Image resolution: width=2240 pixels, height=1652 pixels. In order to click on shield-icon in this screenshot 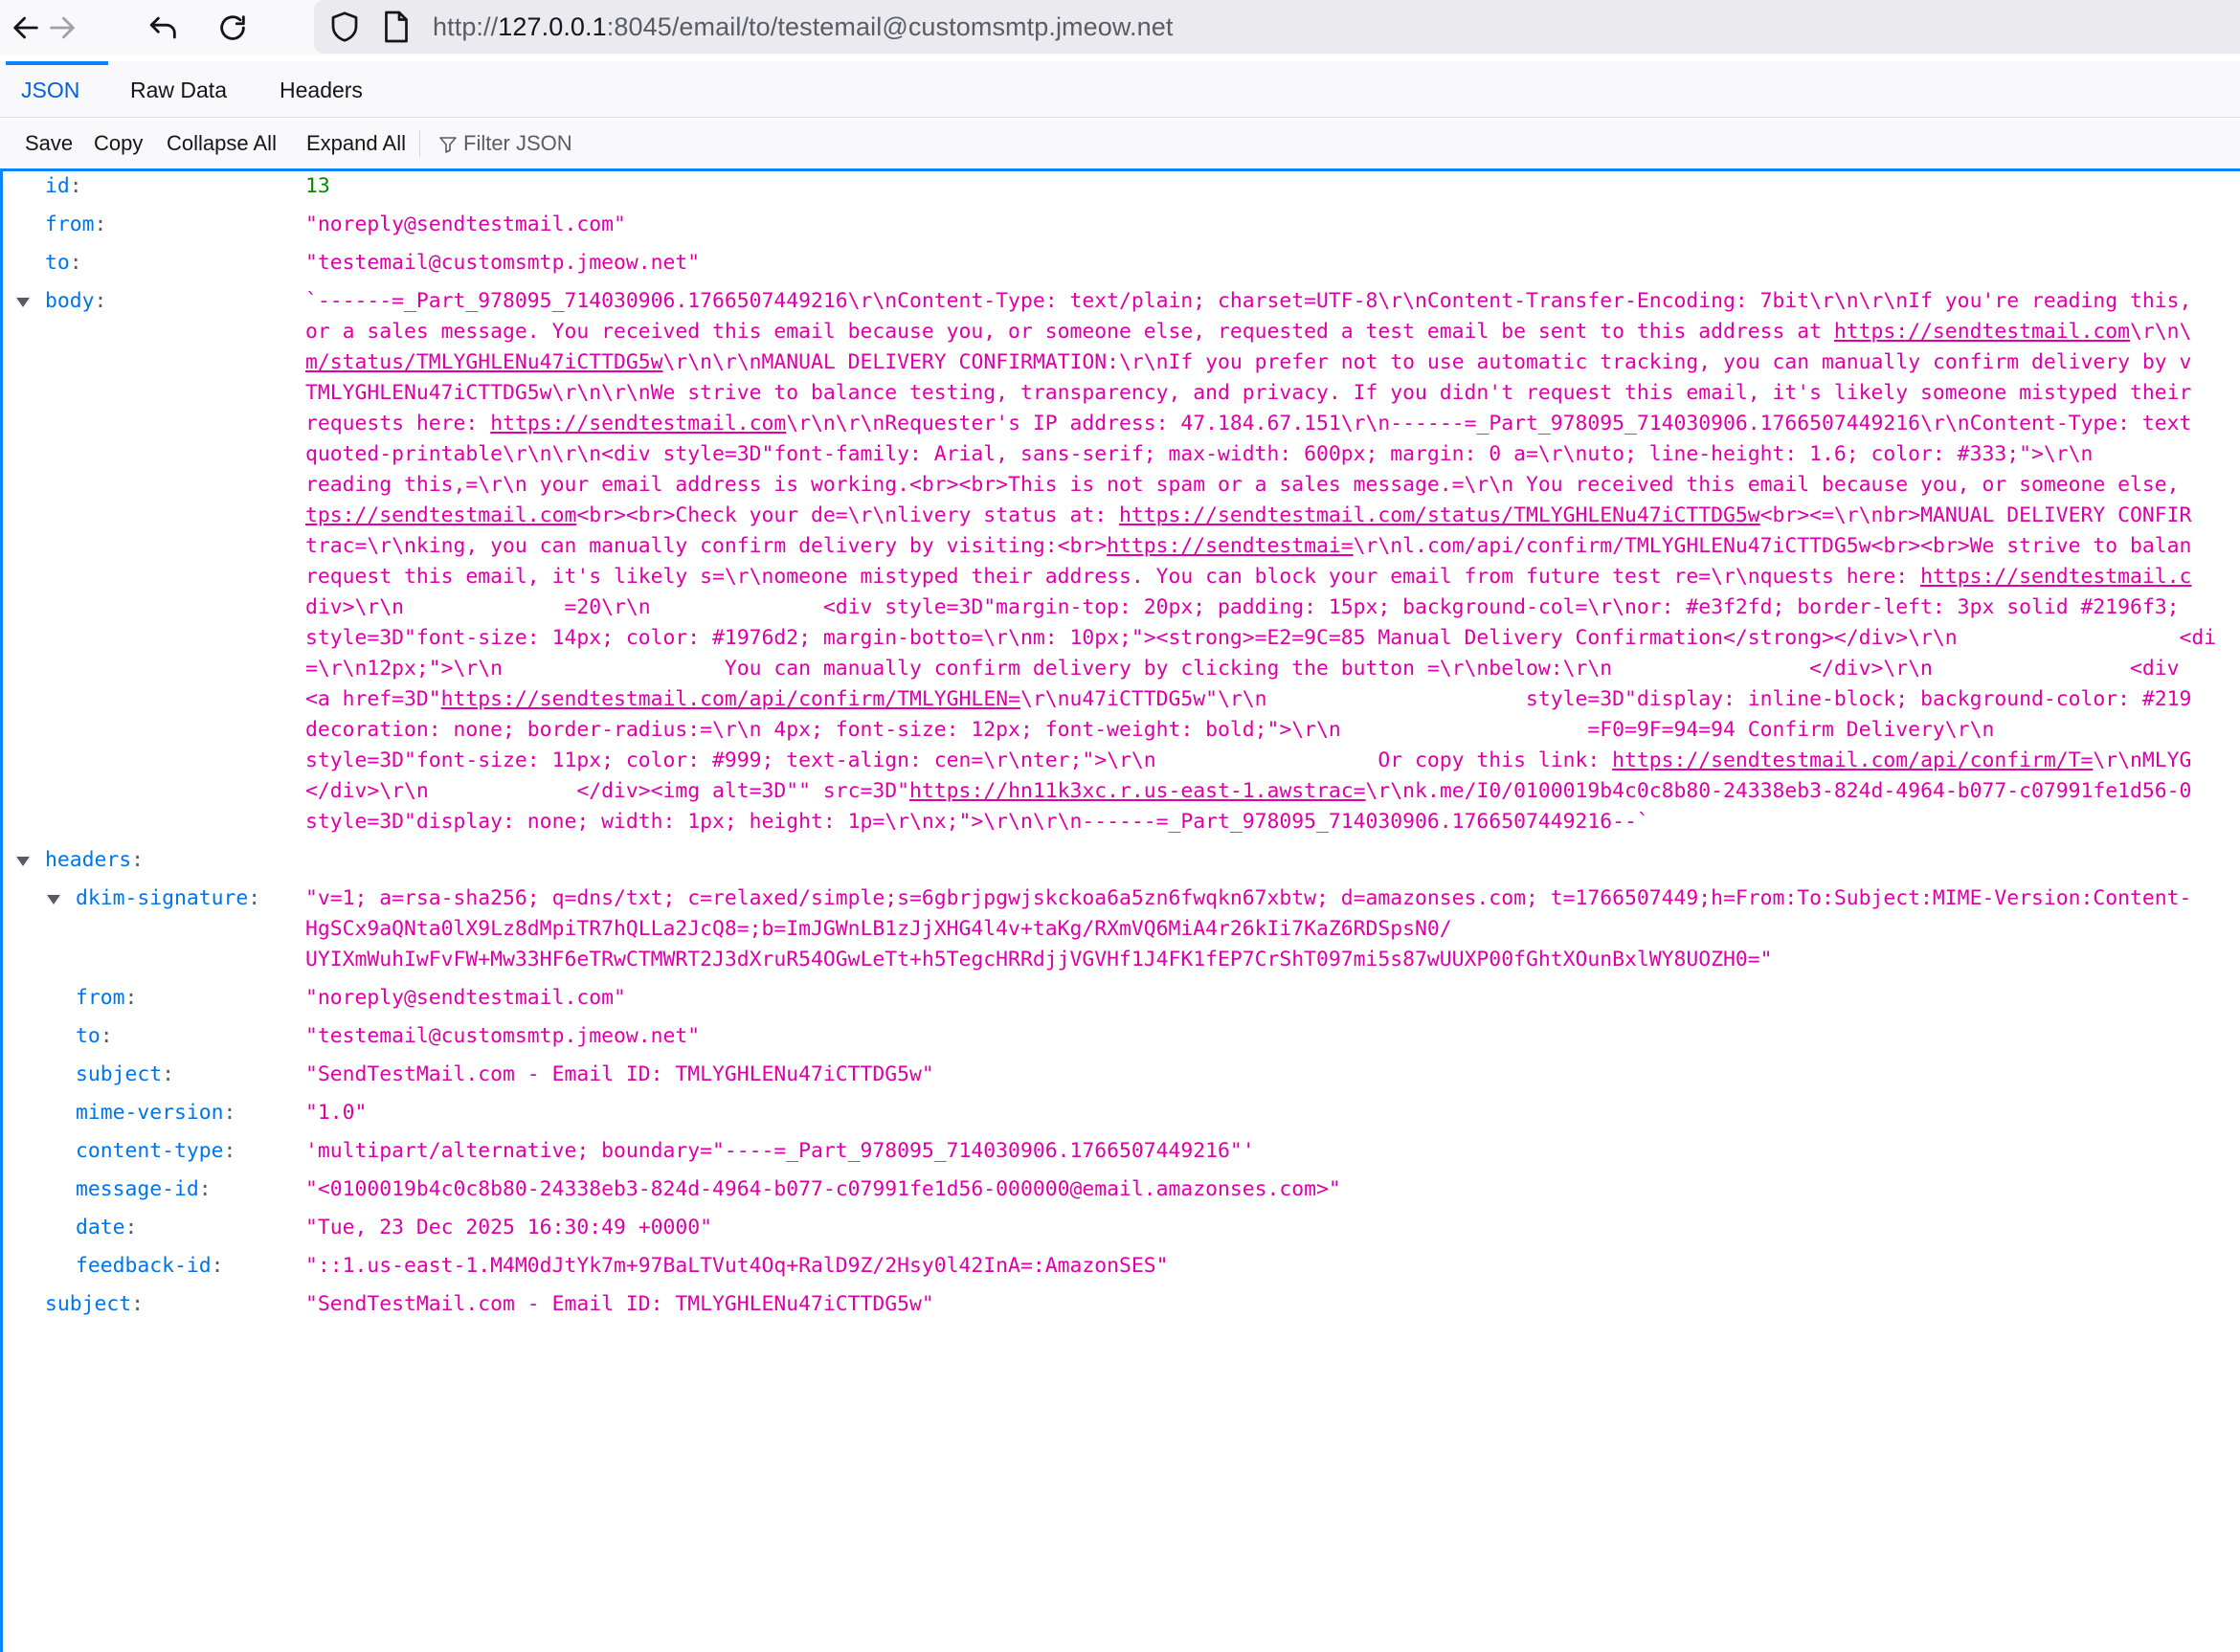, I will do `click(345, 27)`.